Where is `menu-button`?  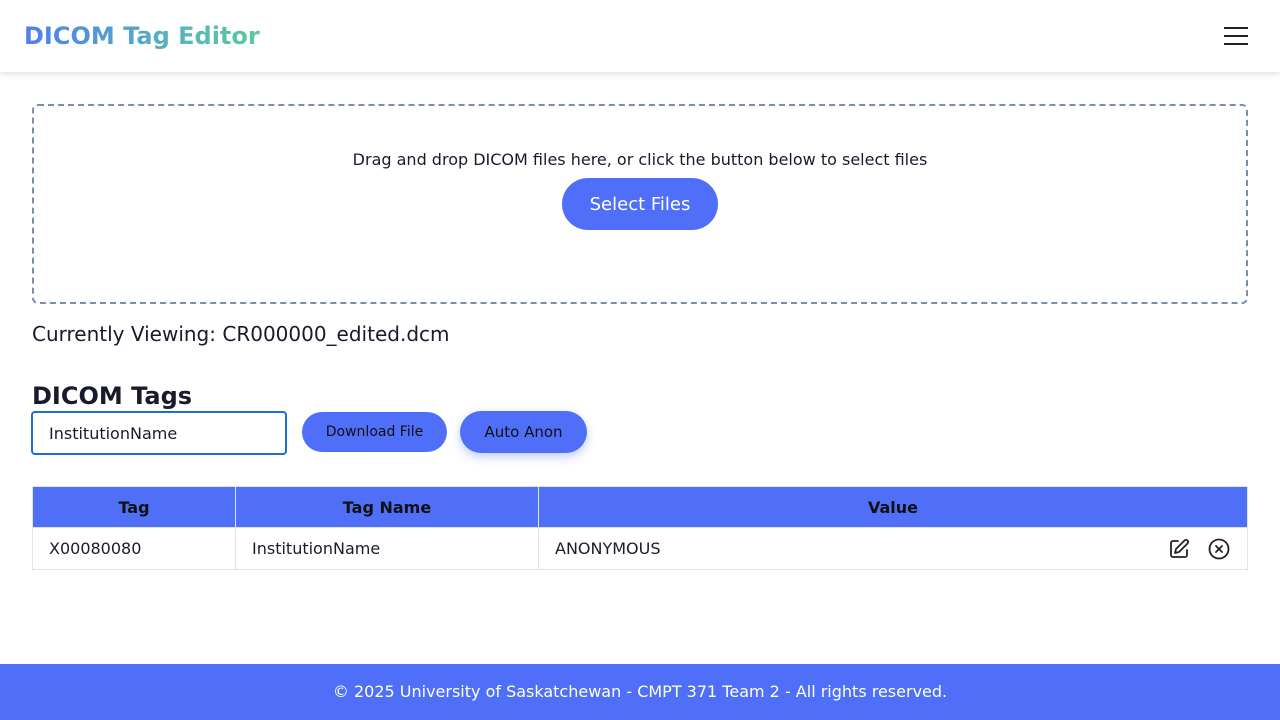
menu-button is located at coordinates (1236, 36).